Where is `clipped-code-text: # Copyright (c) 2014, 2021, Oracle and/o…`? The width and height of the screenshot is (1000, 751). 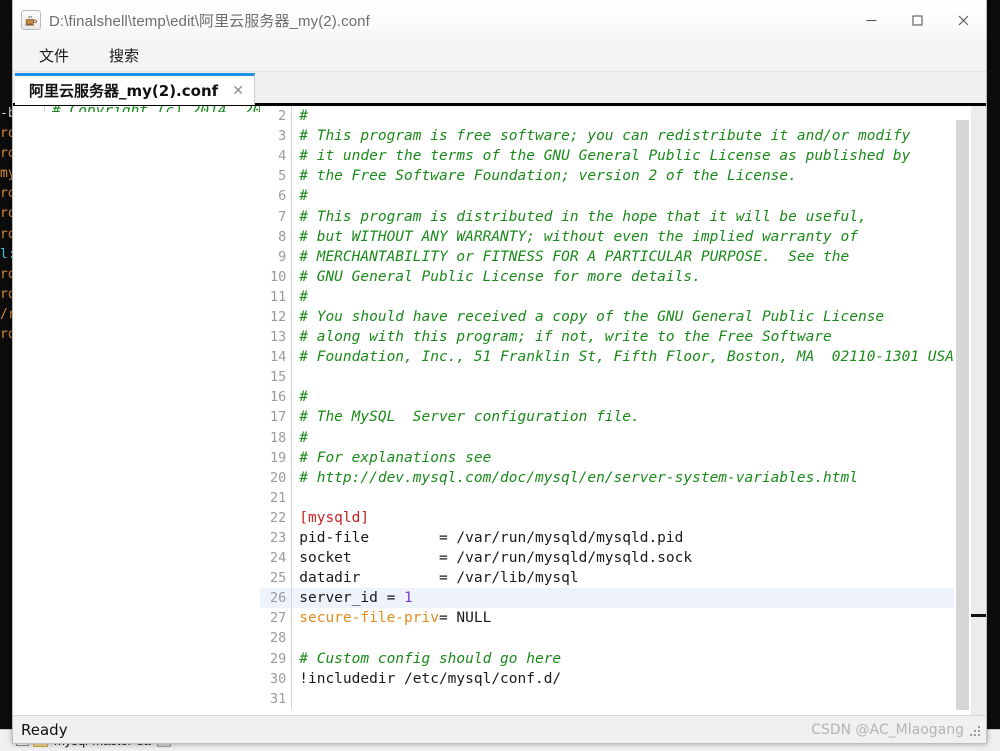 clipped-code-text: # Copyright (c) 2014, 2021, Oracle and/o… is located at coordinates (152, 109).